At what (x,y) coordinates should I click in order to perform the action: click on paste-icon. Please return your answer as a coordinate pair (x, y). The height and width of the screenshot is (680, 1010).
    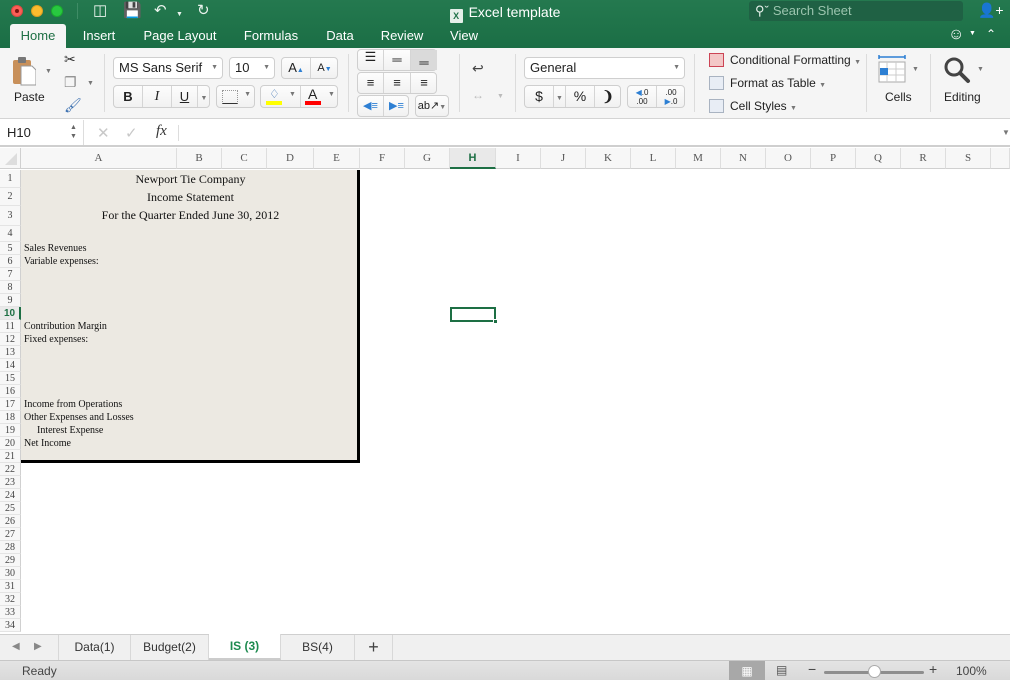
    Looking at the image, I should click on (24, 71).